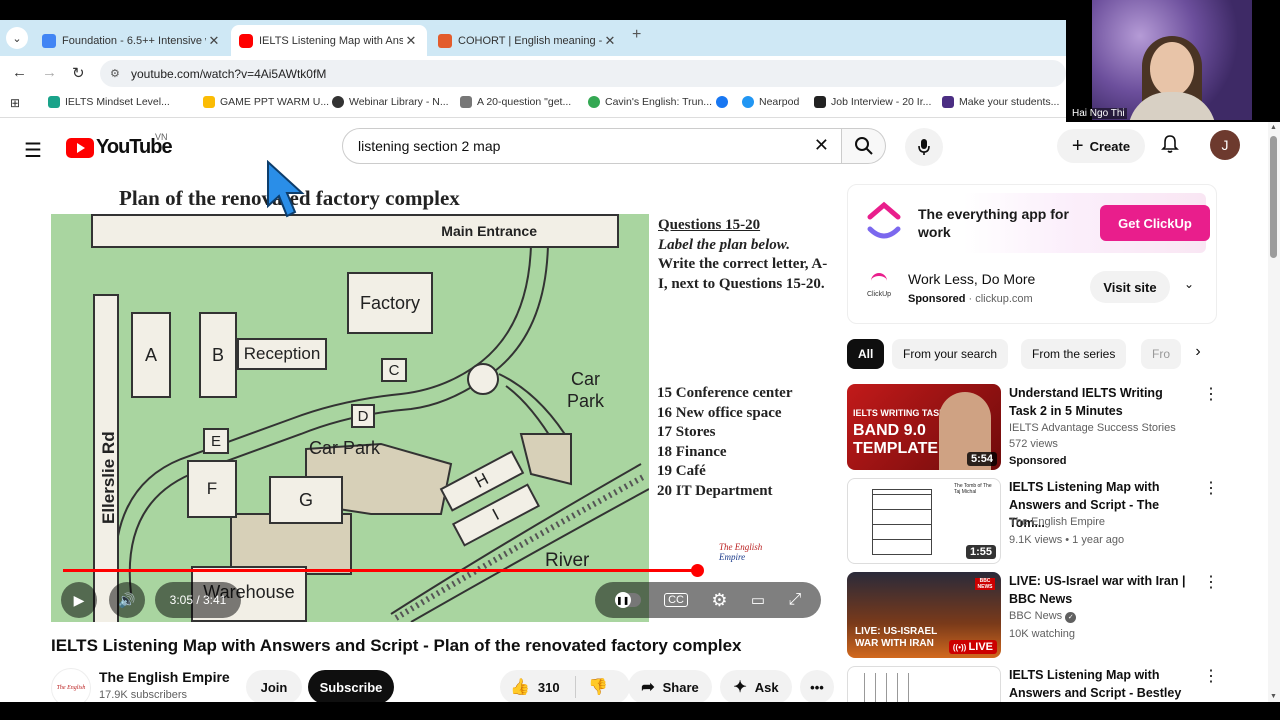 The height and width of the screenshot is (720, 1280). What do you see at coordinates (17, 38) in the screenshot?
I see `tab-search-button: ⌄` at bounding box center [17, 38].